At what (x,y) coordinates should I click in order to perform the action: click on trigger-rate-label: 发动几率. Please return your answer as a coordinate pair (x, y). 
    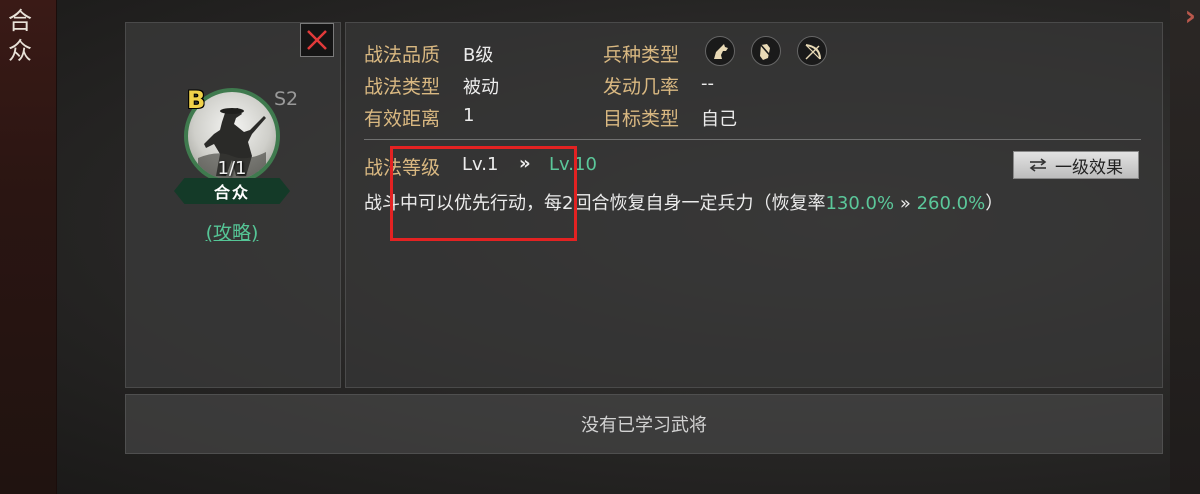
    Looking at the image, I should click on (641, 87).